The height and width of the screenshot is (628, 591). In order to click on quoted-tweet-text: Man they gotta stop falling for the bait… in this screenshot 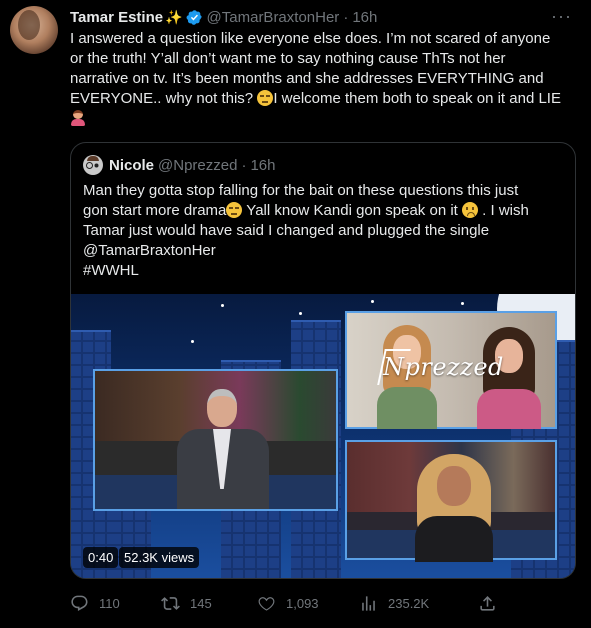, I will do `click(323, 231)`.